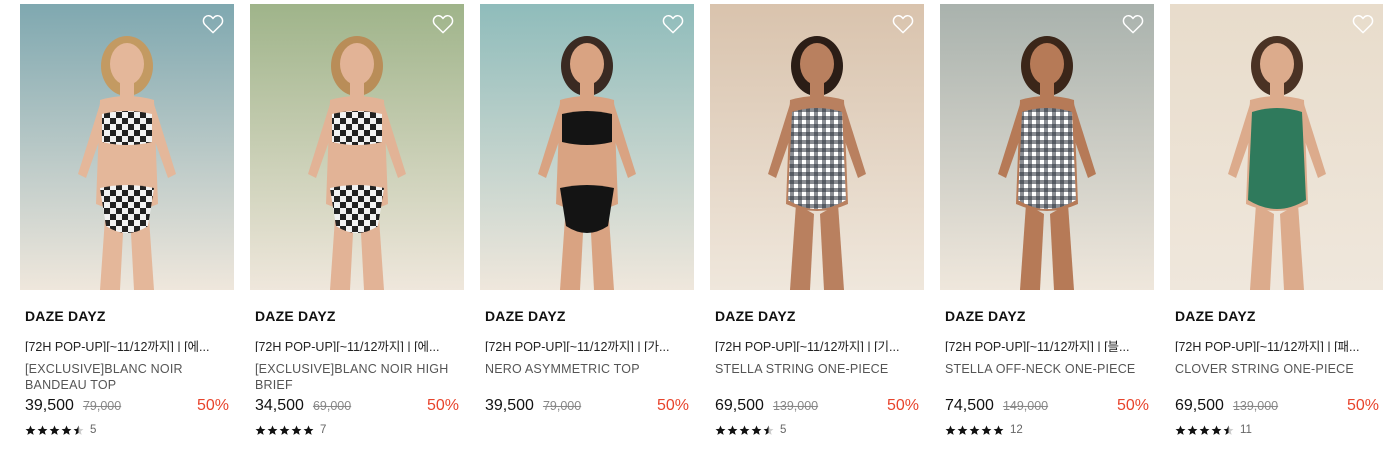 This screenshot has height=475, width=1383. Describe the element at coordinates (1277, 377) in the screenshot. I see `product-name: CLOVER STRING ONE-PIECE` at that location.